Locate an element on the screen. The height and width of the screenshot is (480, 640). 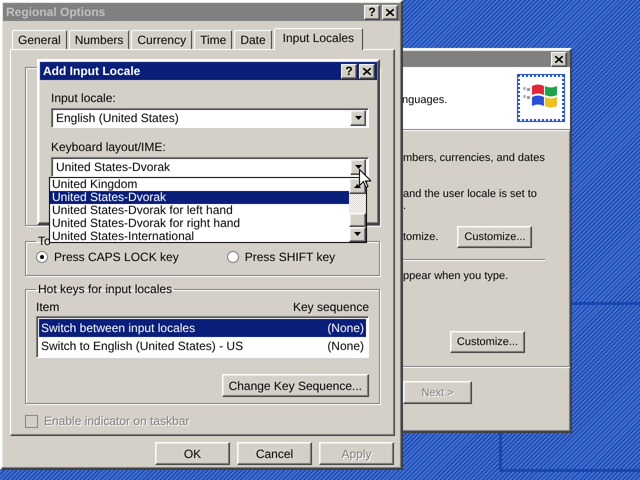
field-label: Input locale: is located at coordinates (84, 97).